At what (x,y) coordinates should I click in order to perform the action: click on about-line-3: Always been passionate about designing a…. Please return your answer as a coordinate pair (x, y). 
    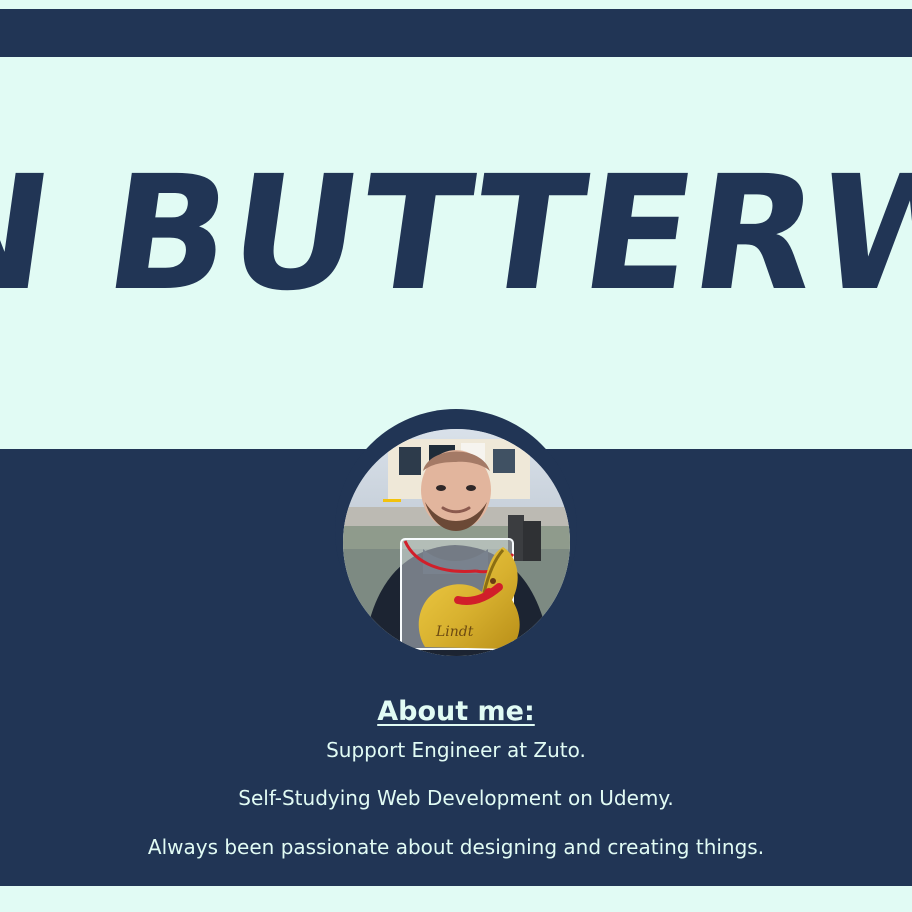
    Looking at the image, I should click on (456, 847).